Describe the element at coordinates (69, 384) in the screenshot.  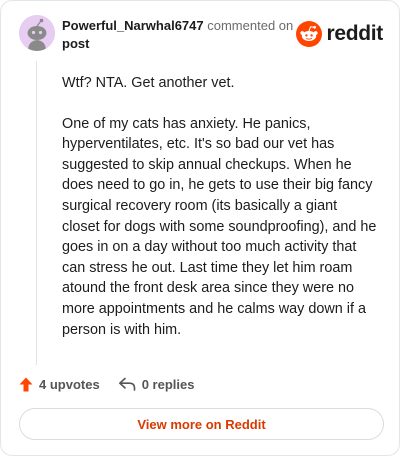
I see `upvote-count: 4 upvotes` at that location.